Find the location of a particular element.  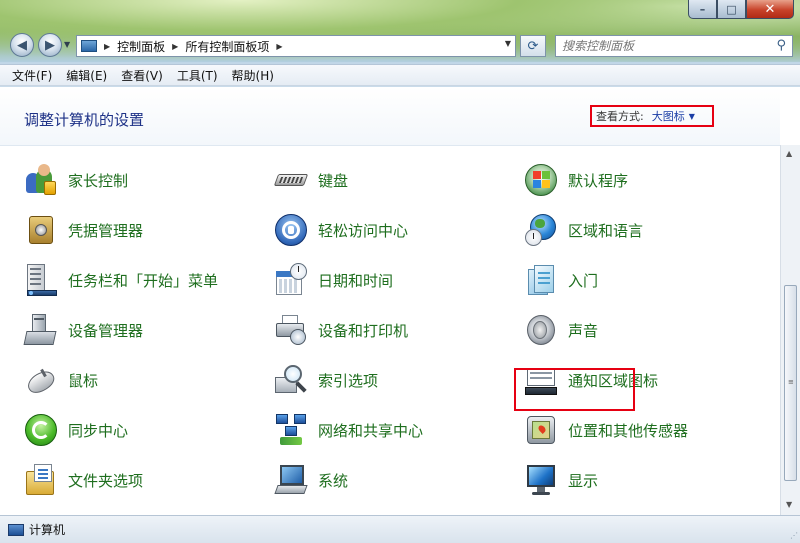

view-by-label: 查看方式: is located at coordinates (620, 116).